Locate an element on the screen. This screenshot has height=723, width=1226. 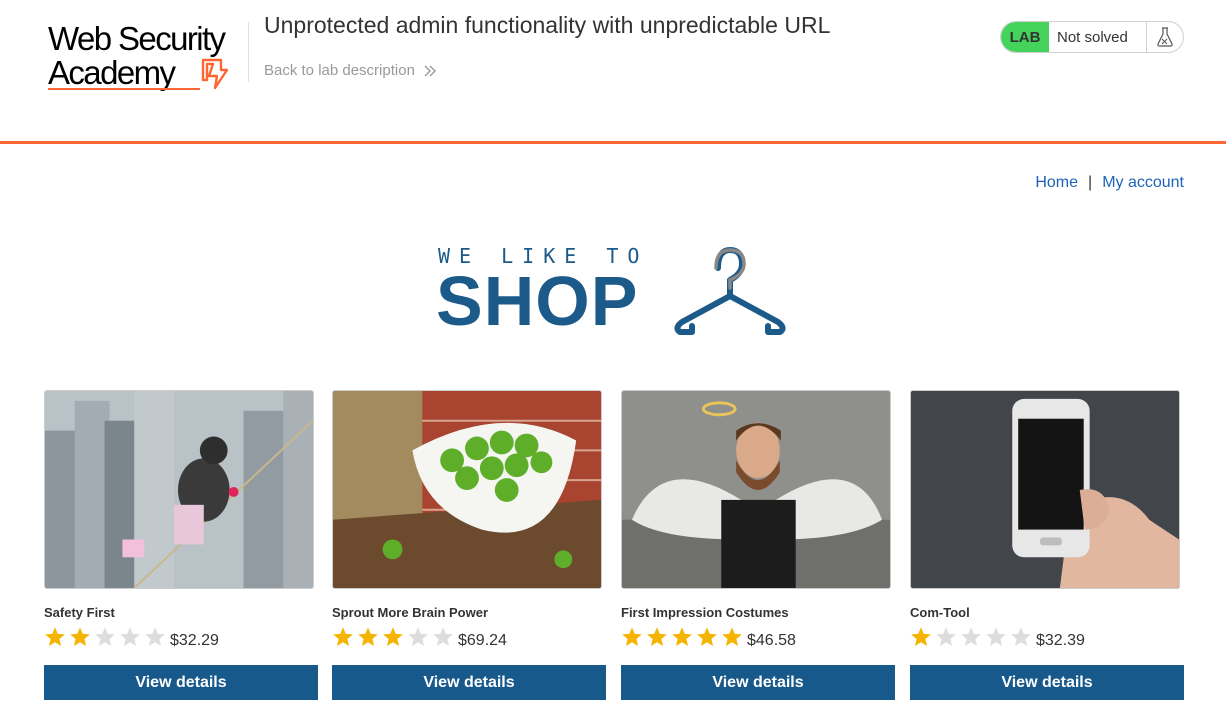
back-to-lab-description-link: Back to lab description is located at coordinates (350, 70).